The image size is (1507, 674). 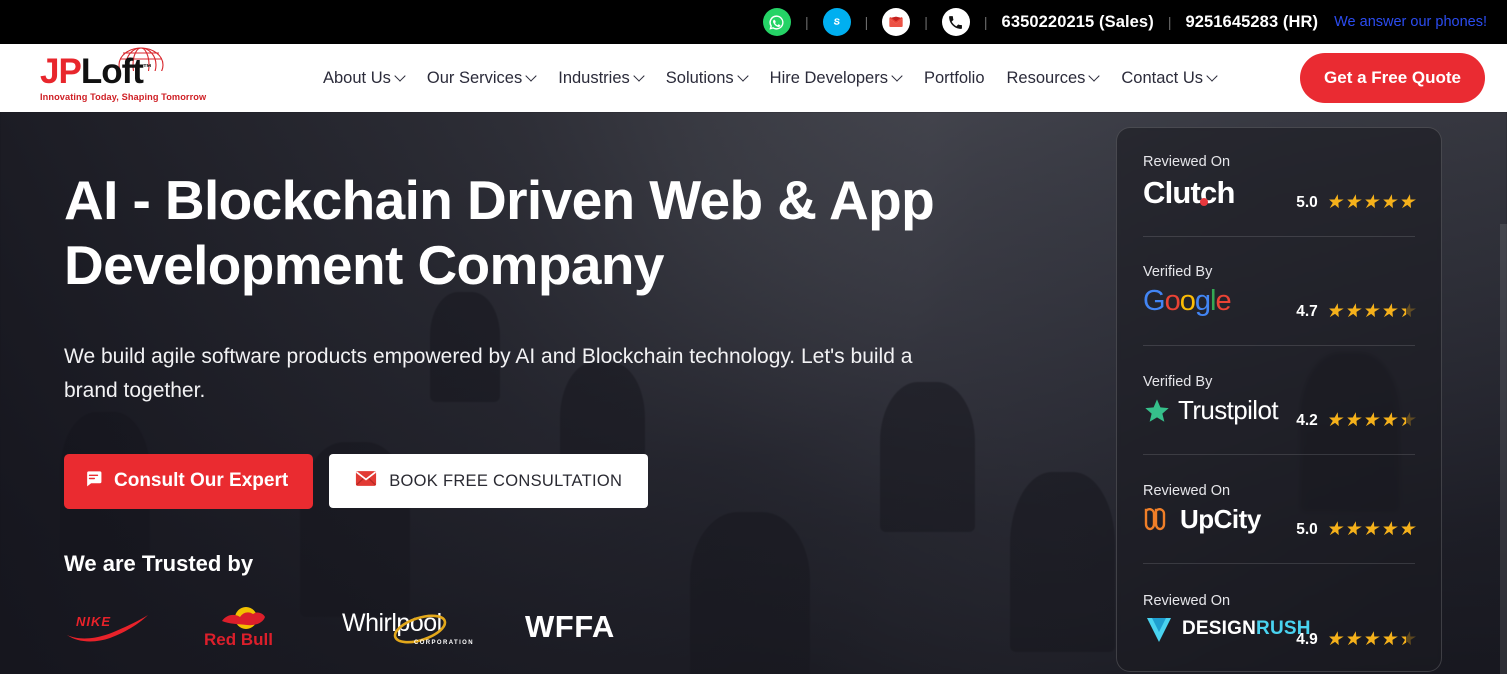 What do you see at coordinates (1228, 410) in the screenshot?
I see `platform-name: Trustpilot` at bounding box center [1228, 410].